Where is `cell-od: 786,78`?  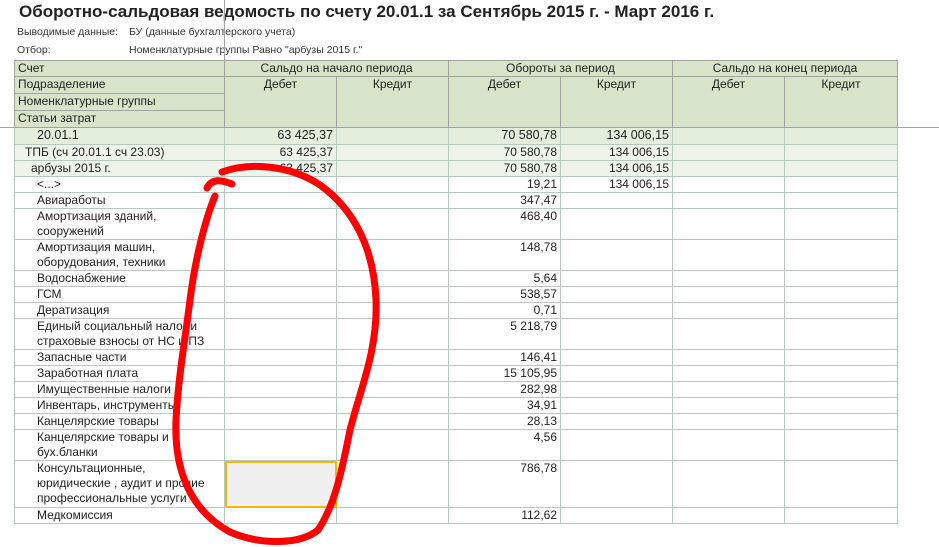
cell-od: 786,78 is located at coordinates (504, 484).